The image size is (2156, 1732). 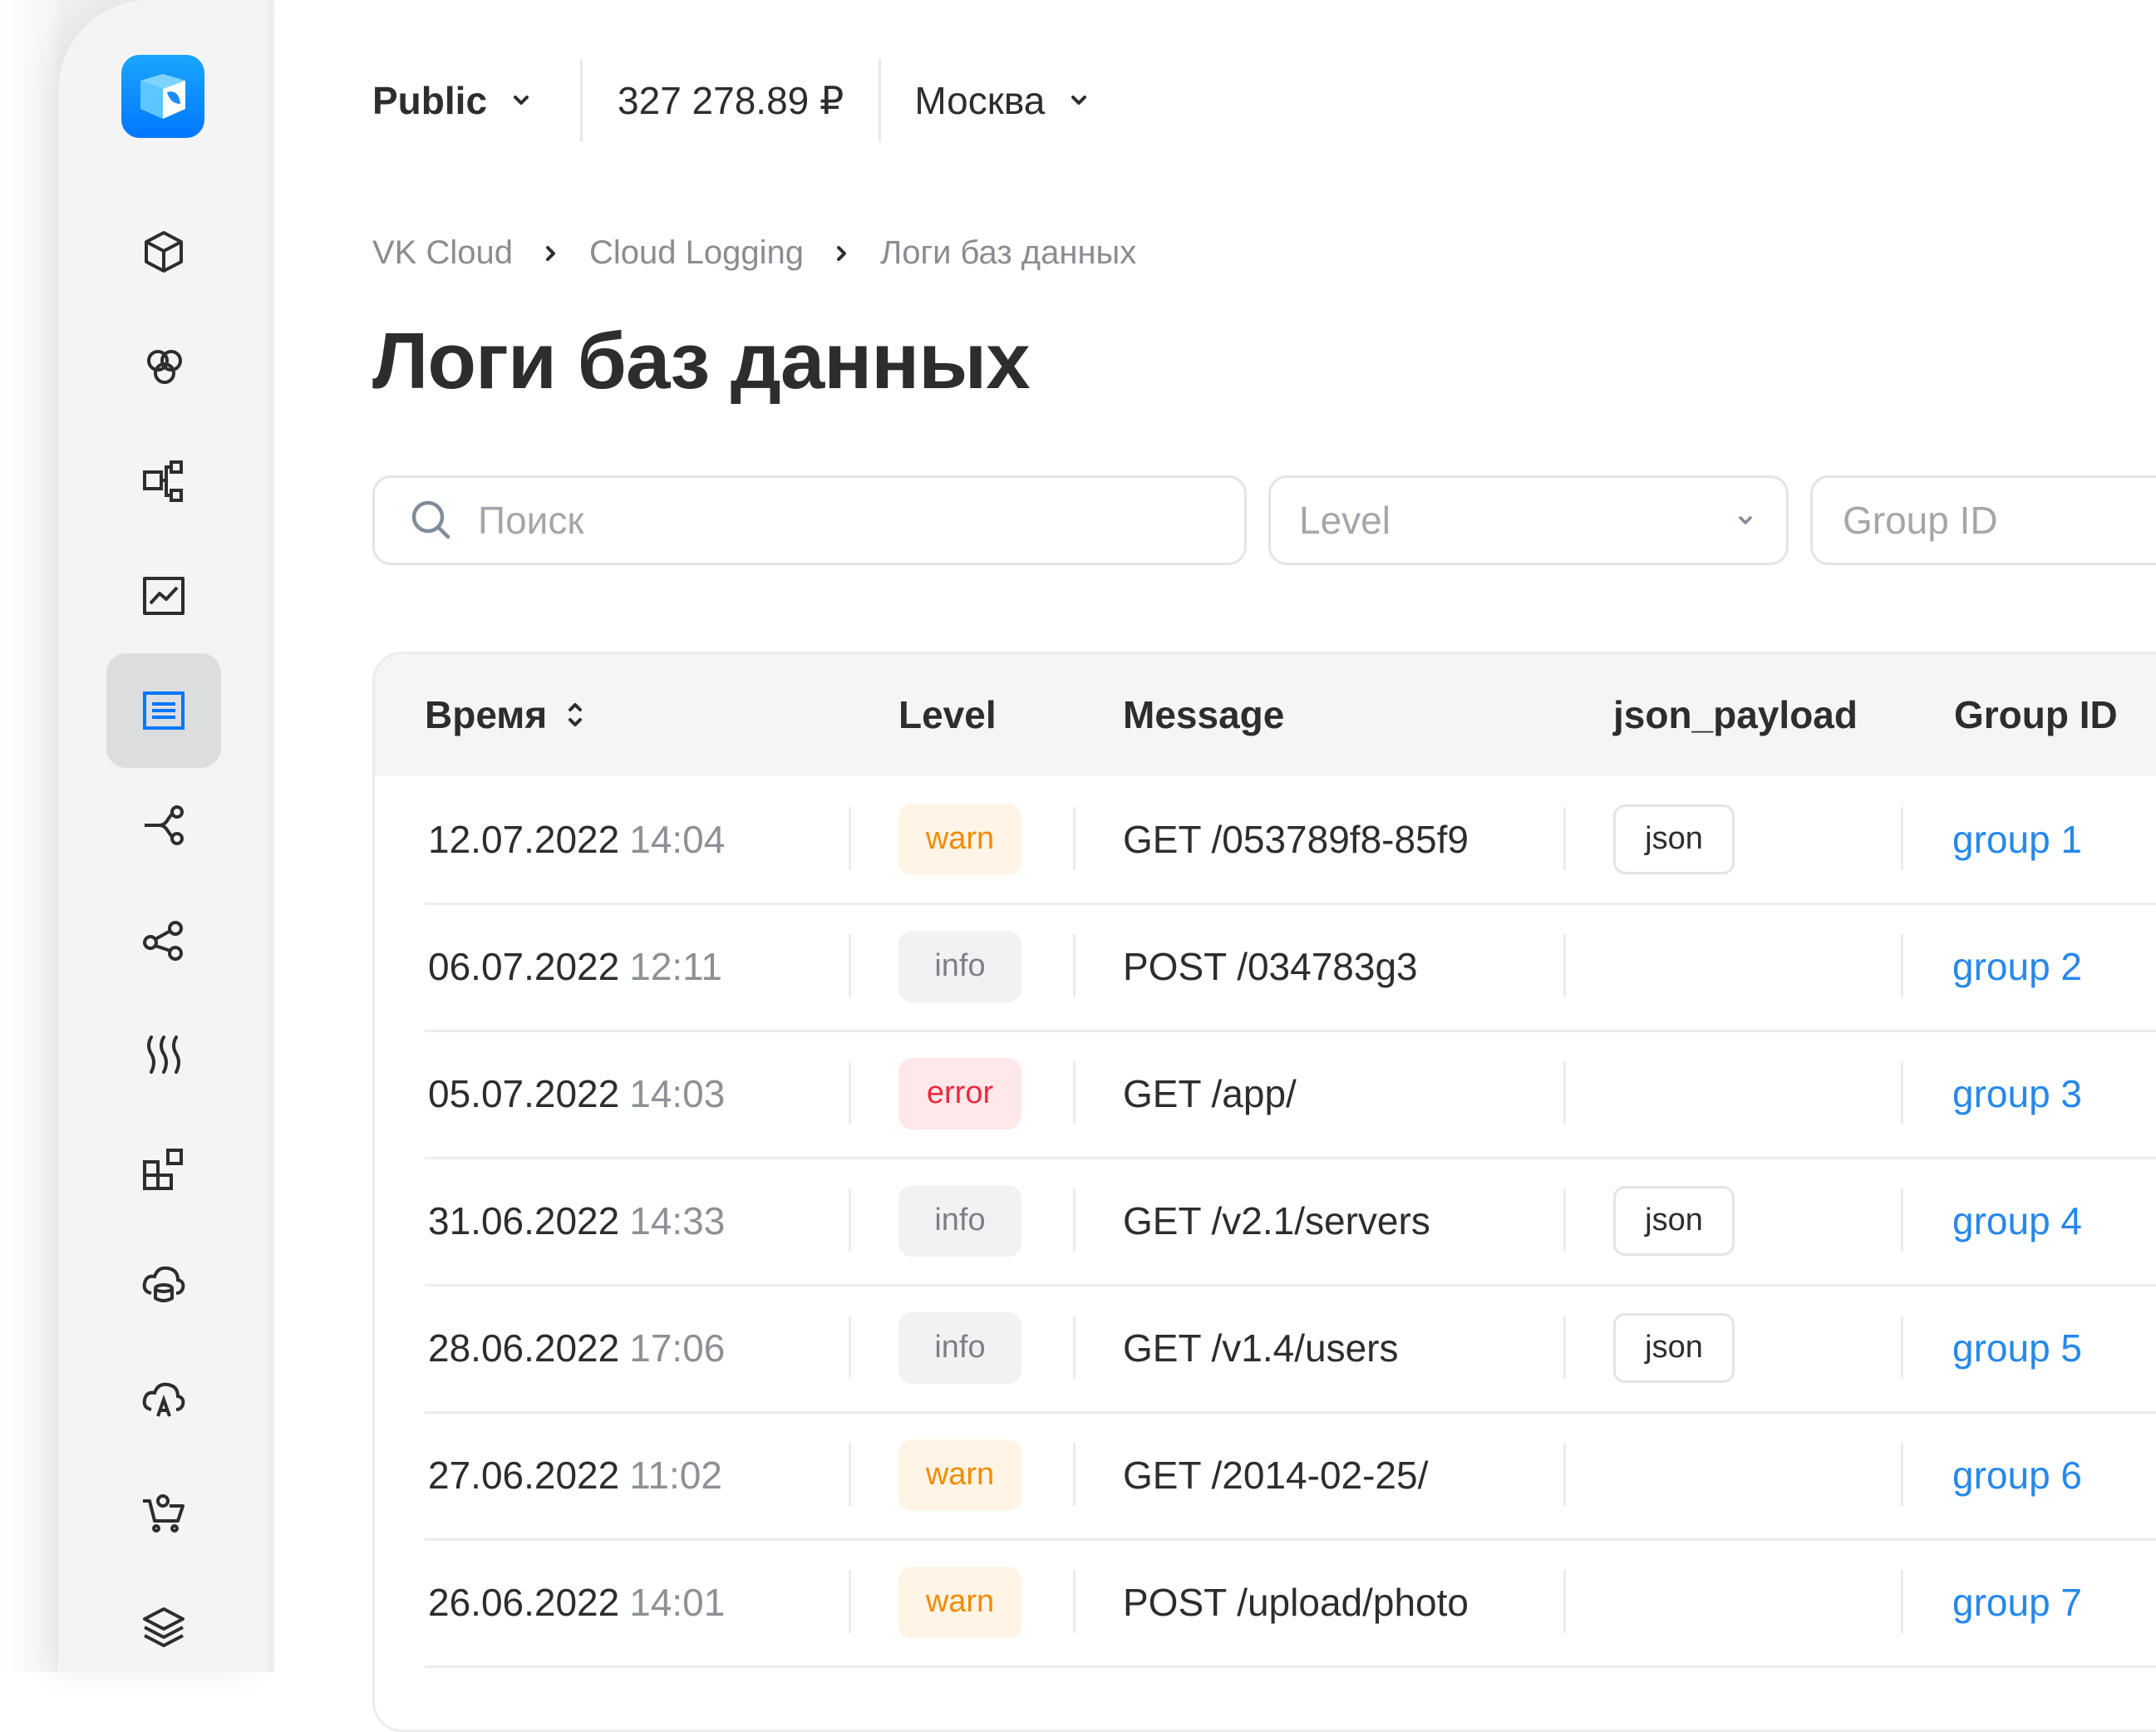 What do you see at coordinates (959, 1093) in the screenshot?
I see `level-badge: error` at bounding box center [959, 1093].